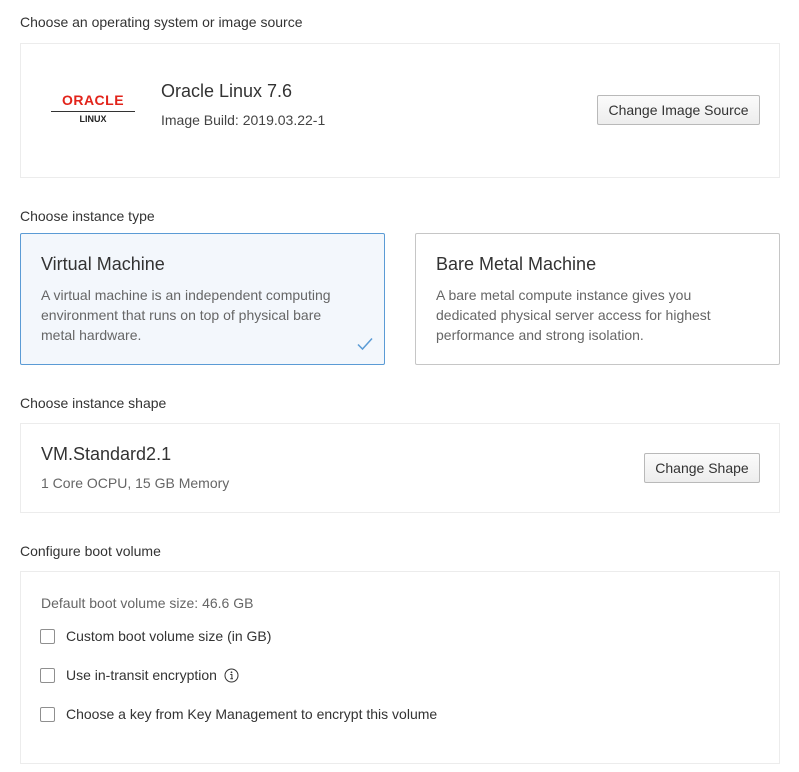 This screenshot has width=799, height=772. I want to click on checkmark-icon, so click(365, 344).